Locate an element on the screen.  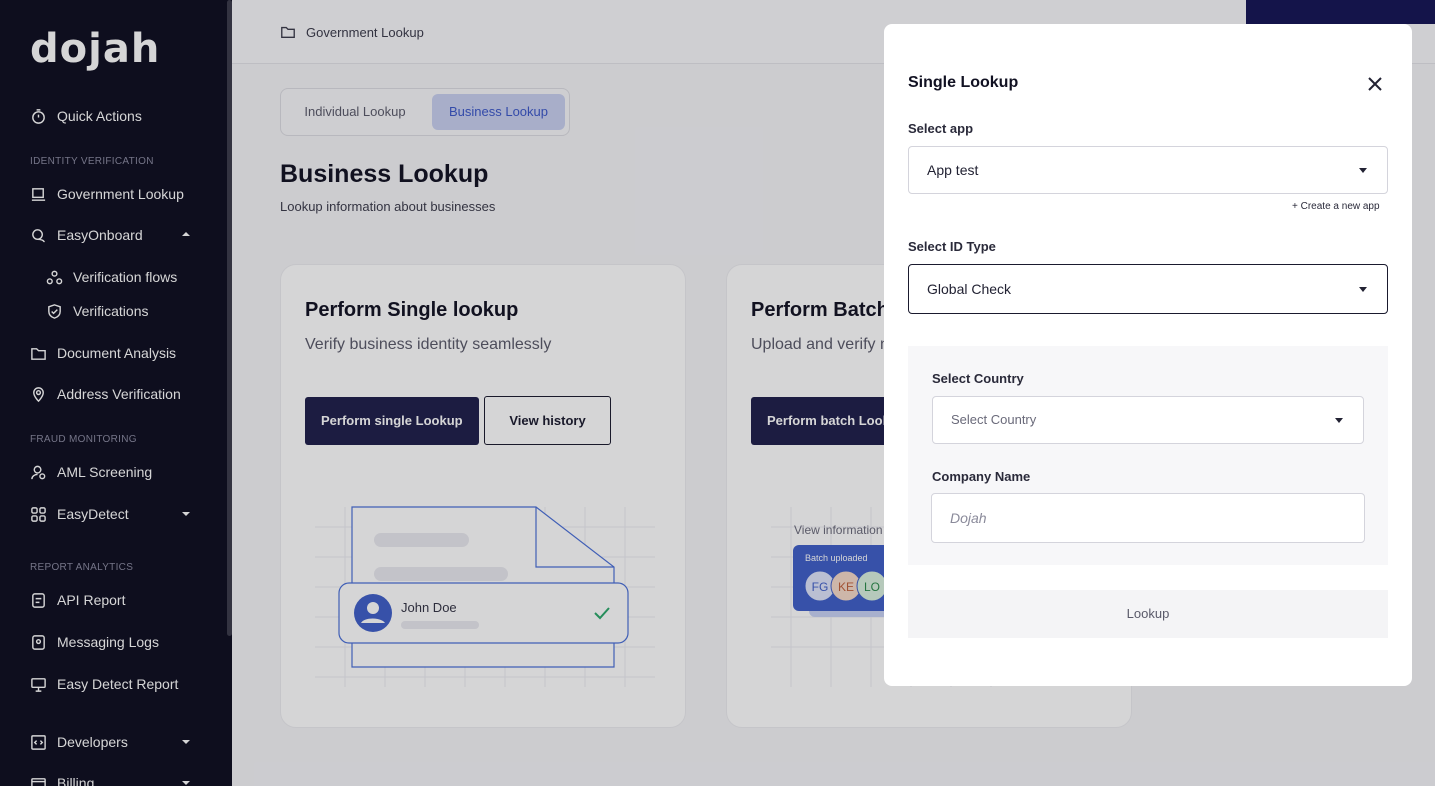
id-type-value: Global Check is located at coordinates (969, 289).